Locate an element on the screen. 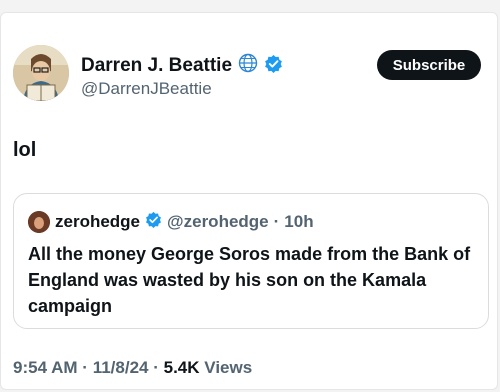 This screenshot has width=500, height=392. author-avatar is located at coordinates (41, 73).